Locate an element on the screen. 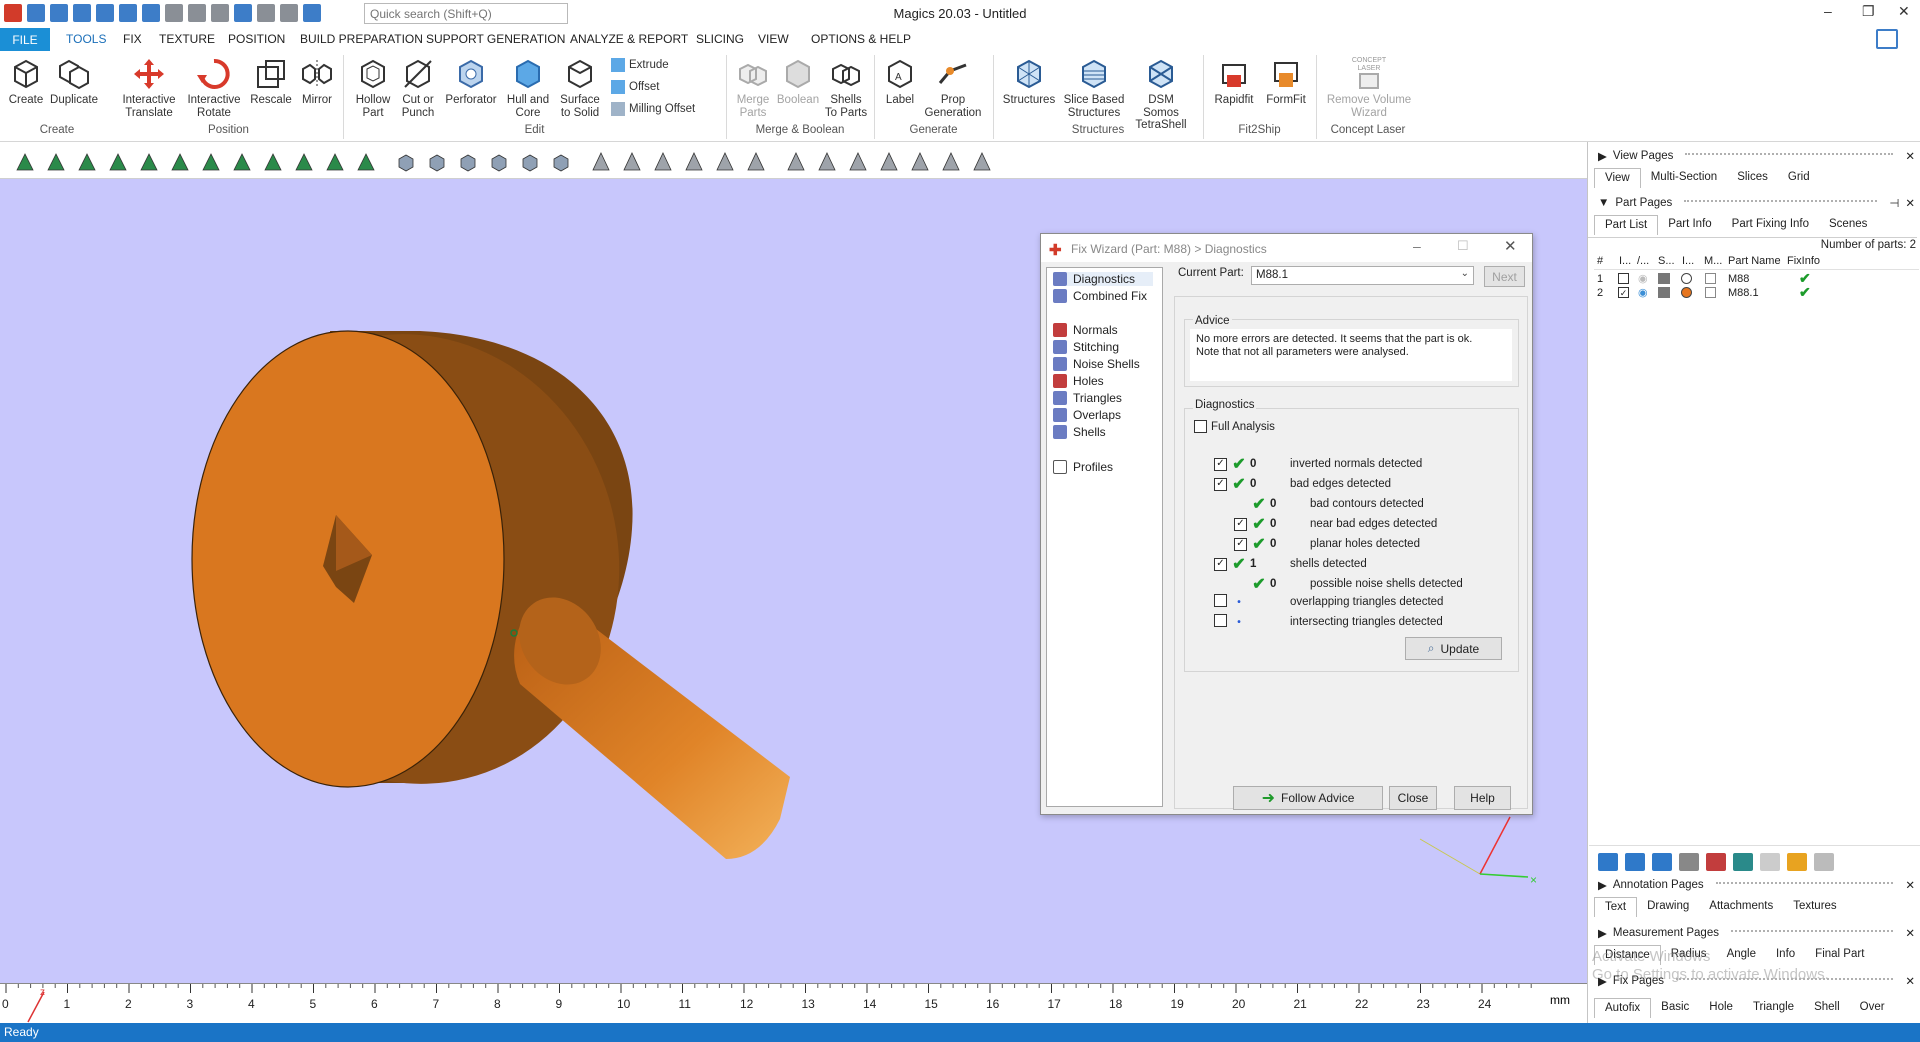 This screenshot has width=1920, height=1042. hide-marked-icon is located at coordinates (951, 162).